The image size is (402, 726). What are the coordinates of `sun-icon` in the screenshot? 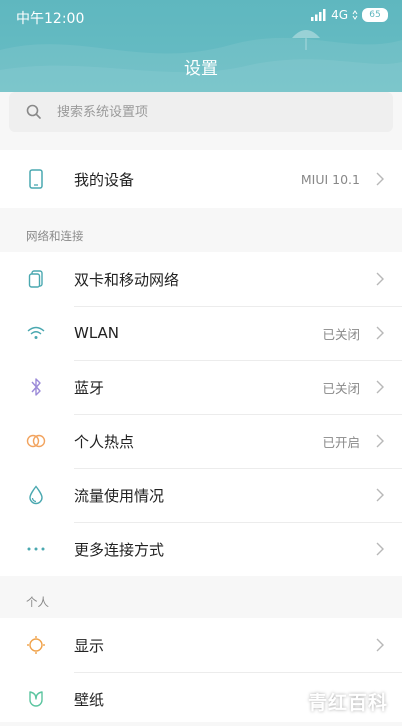 It's located at (36, 645).